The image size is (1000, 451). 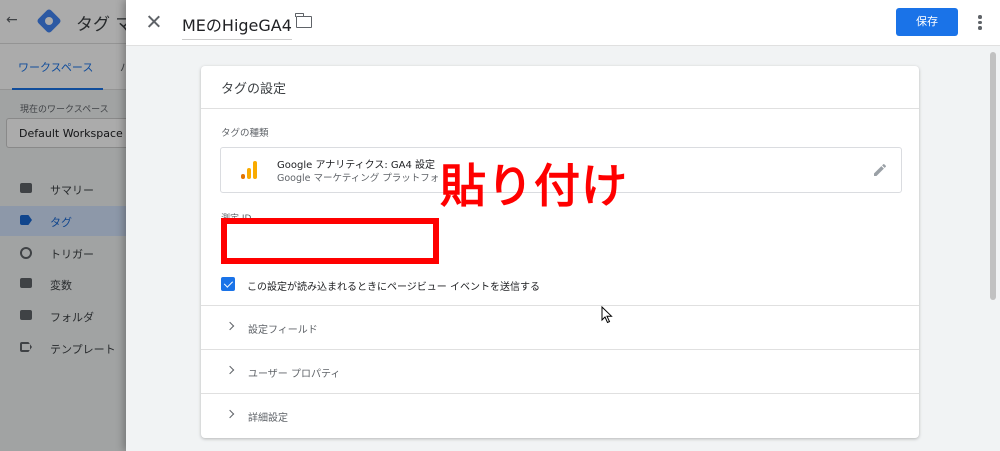 What do you see at coordinates (560, 108) in the screenshot?
I see `divider` at bounding box center [560, 108].